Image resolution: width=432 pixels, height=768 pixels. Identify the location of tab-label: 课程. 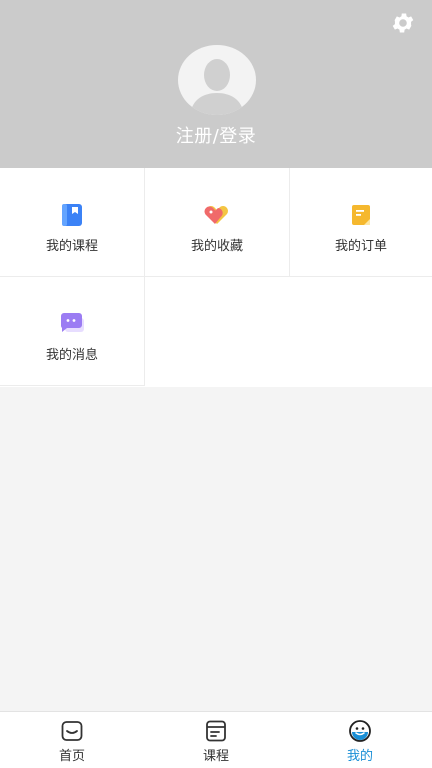
(215, 756).